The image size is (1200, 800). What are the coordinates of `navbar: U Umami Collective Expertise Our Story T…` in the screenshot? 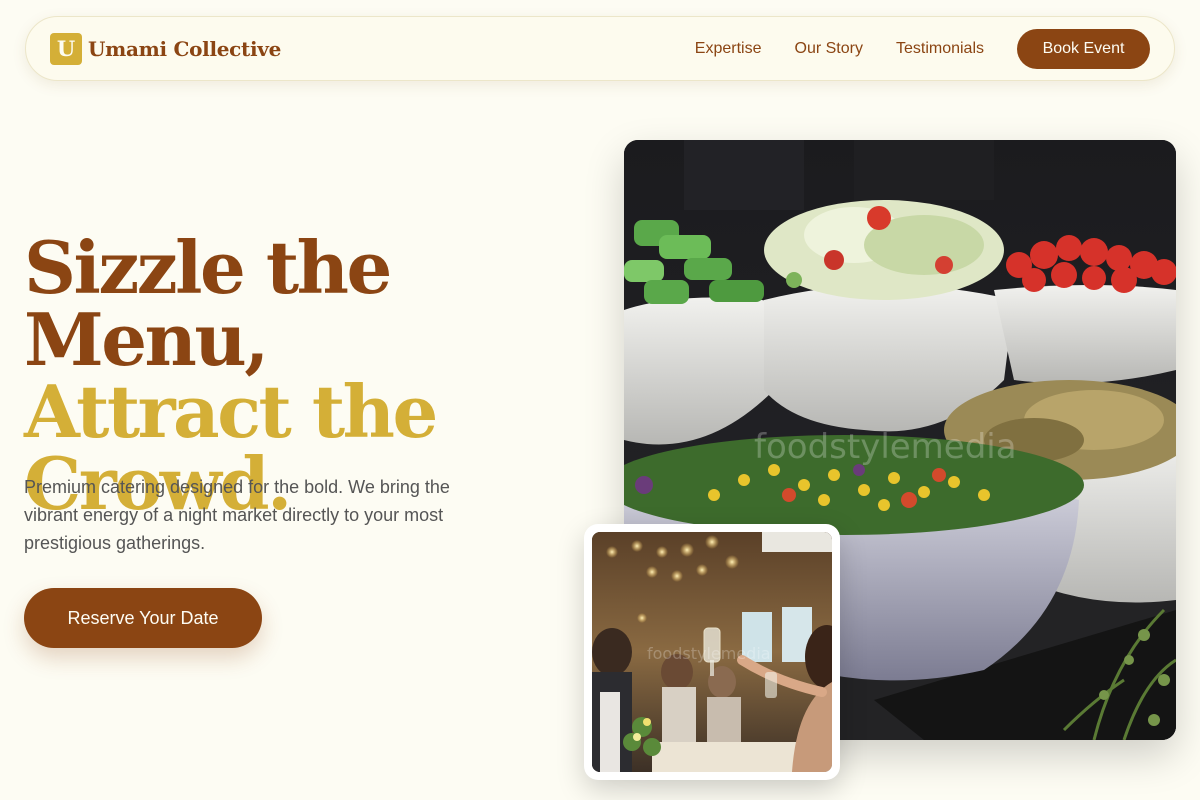 It's located at (600, 48).